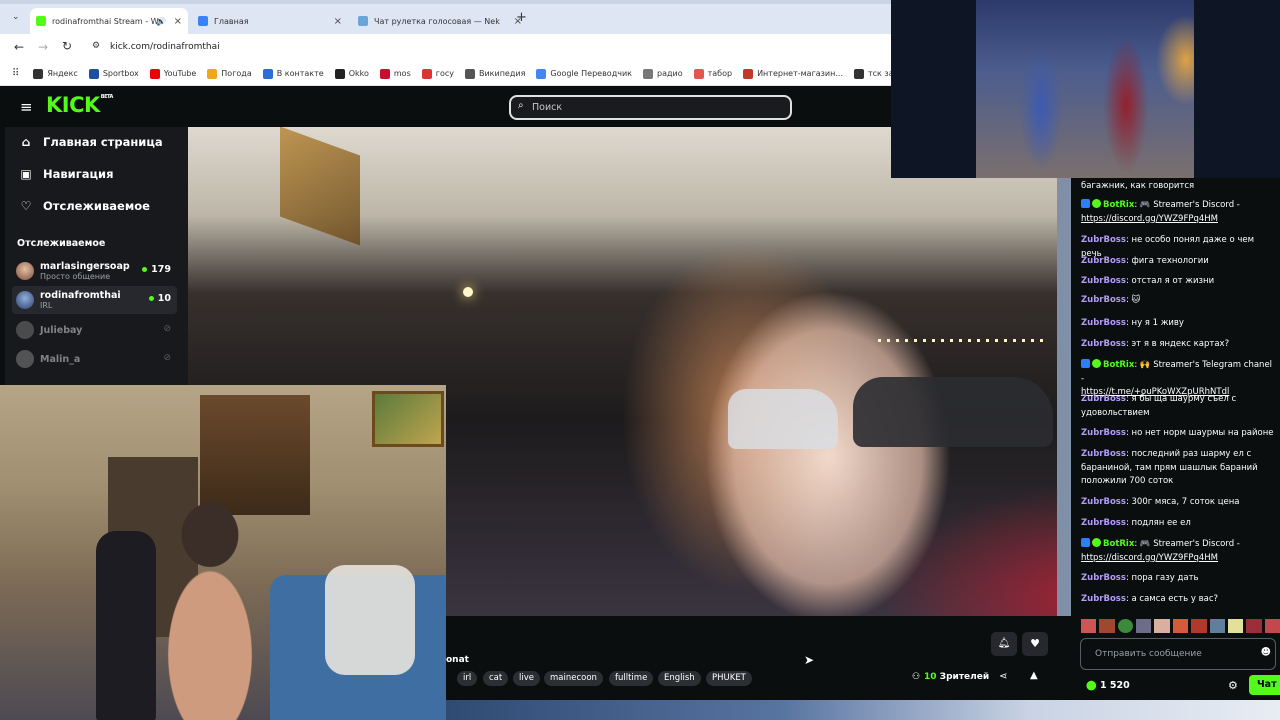 Image resolution: width=1280 pixels, height=720 pixels. I want to click on tab-list-chevron-icon: ⌄, so click(16, 17).